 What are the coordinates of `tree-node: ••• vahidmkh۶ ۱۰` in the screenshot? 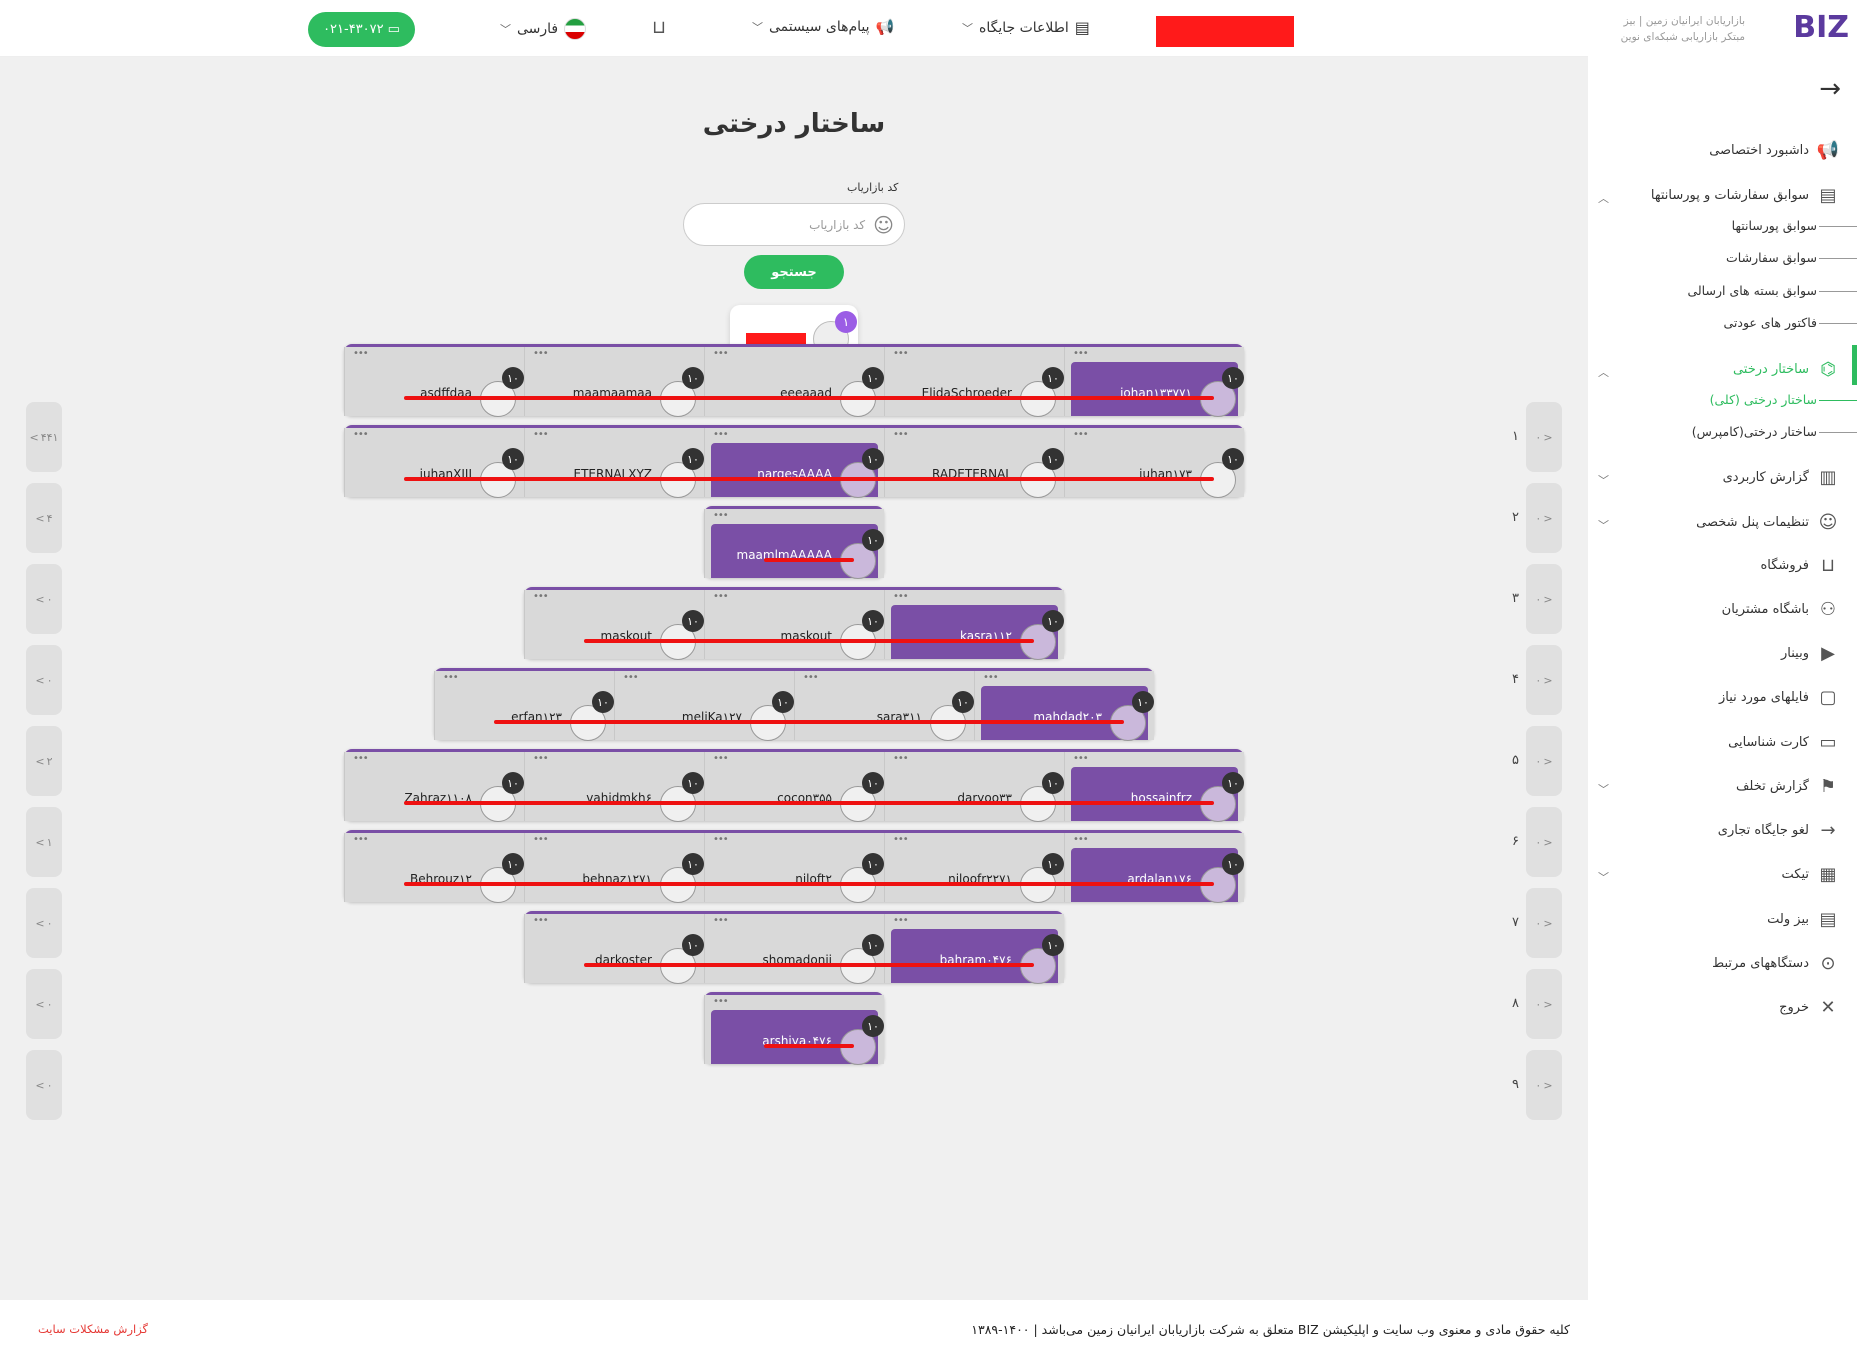 It's located at (614, 787).